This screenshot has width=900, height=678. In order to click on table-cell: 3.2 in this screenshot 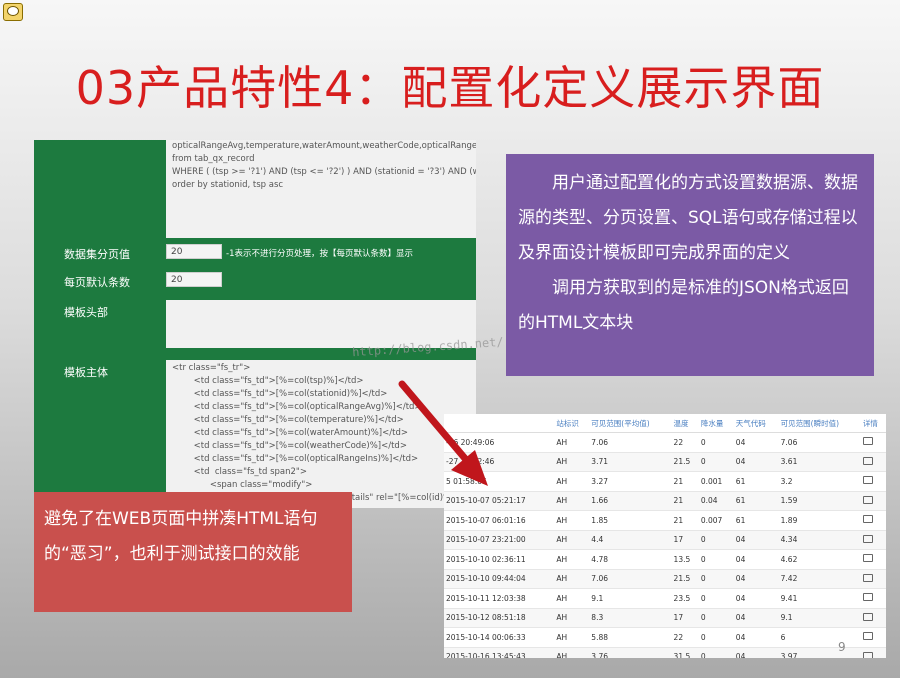, I will do `click(819, 481)`.